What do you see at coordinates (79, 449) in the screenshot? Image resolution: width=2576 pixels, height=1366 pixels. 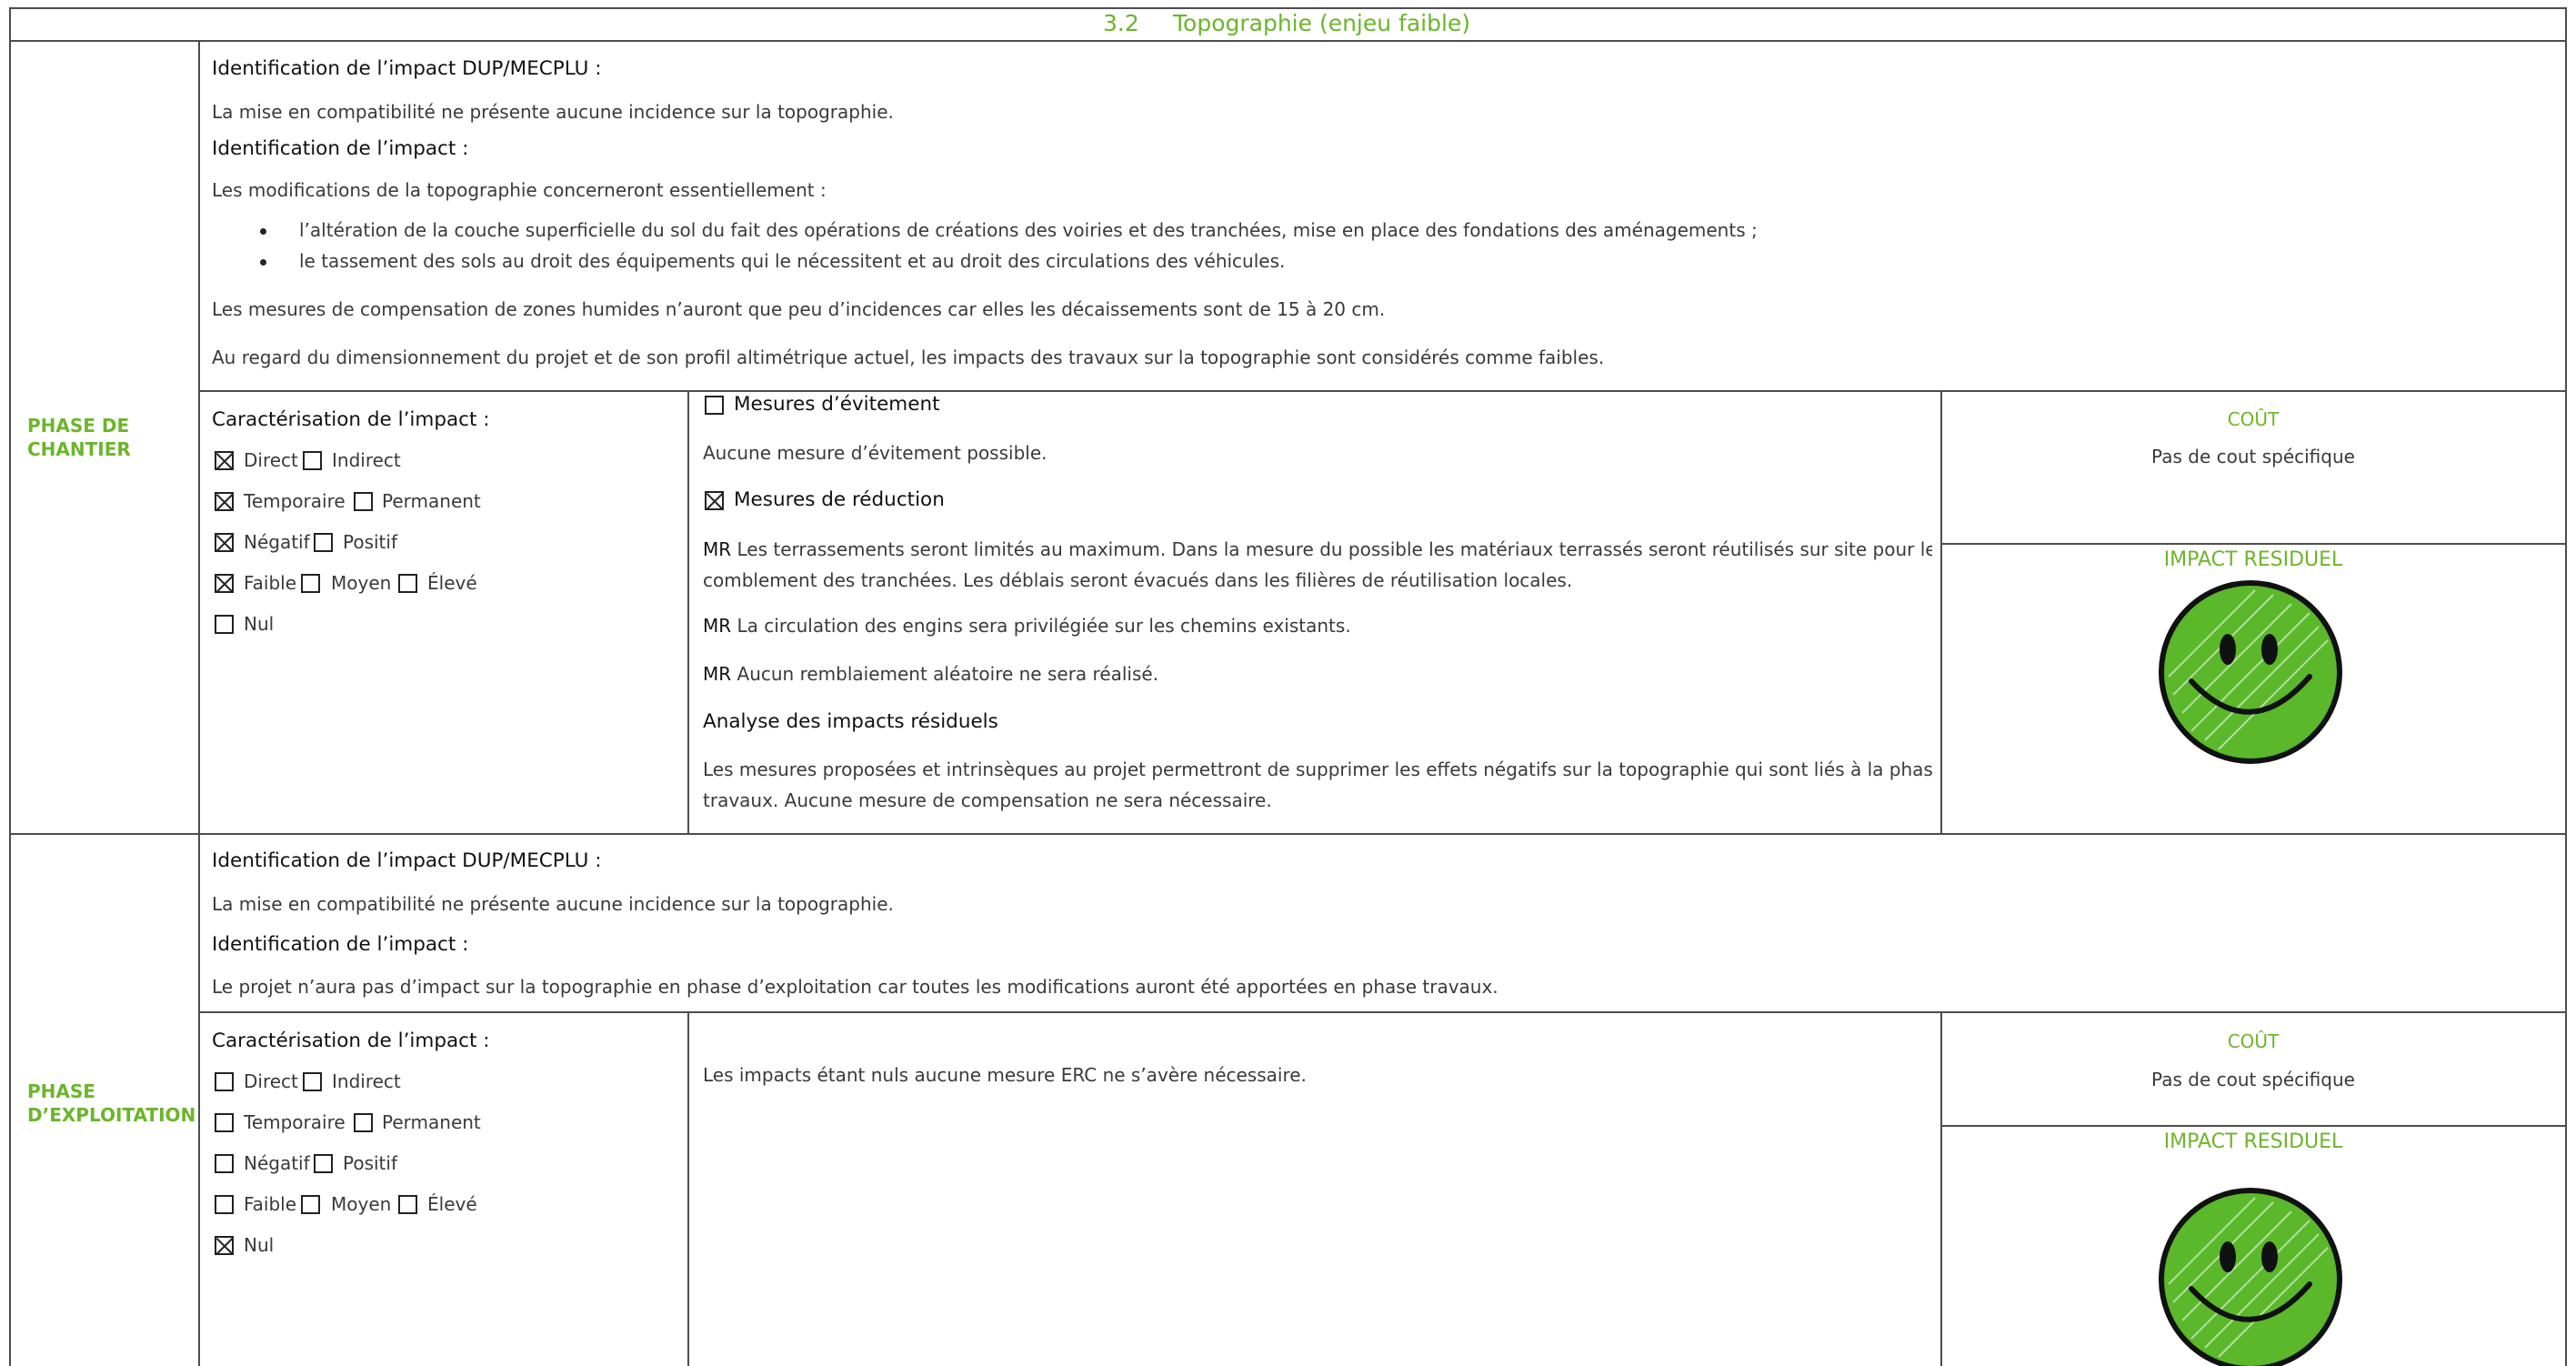 I see `phase-label-line2: CHANTIER` at bounding box center [79, 449].